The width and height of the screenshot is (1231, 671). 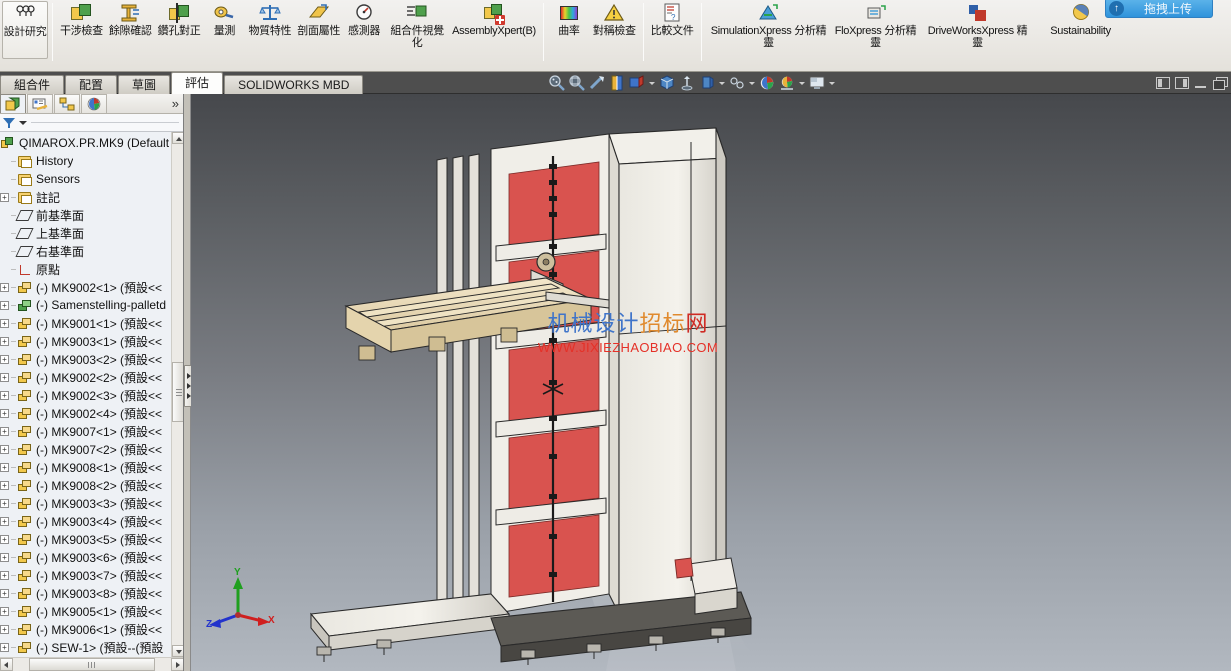 What do you see at coordinates (177, 138) in the screenshot?
I see `scroll-up-button` at bounding box center [177, 138].